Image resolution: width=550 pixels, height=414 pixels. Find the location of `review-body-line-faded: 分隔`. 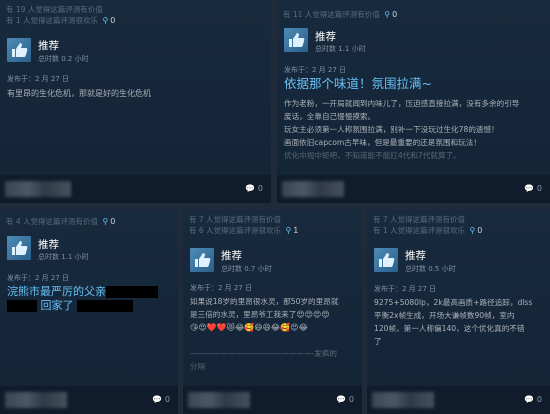

review-body-line-faded: 分隔 is located at coordinates (198, 366).